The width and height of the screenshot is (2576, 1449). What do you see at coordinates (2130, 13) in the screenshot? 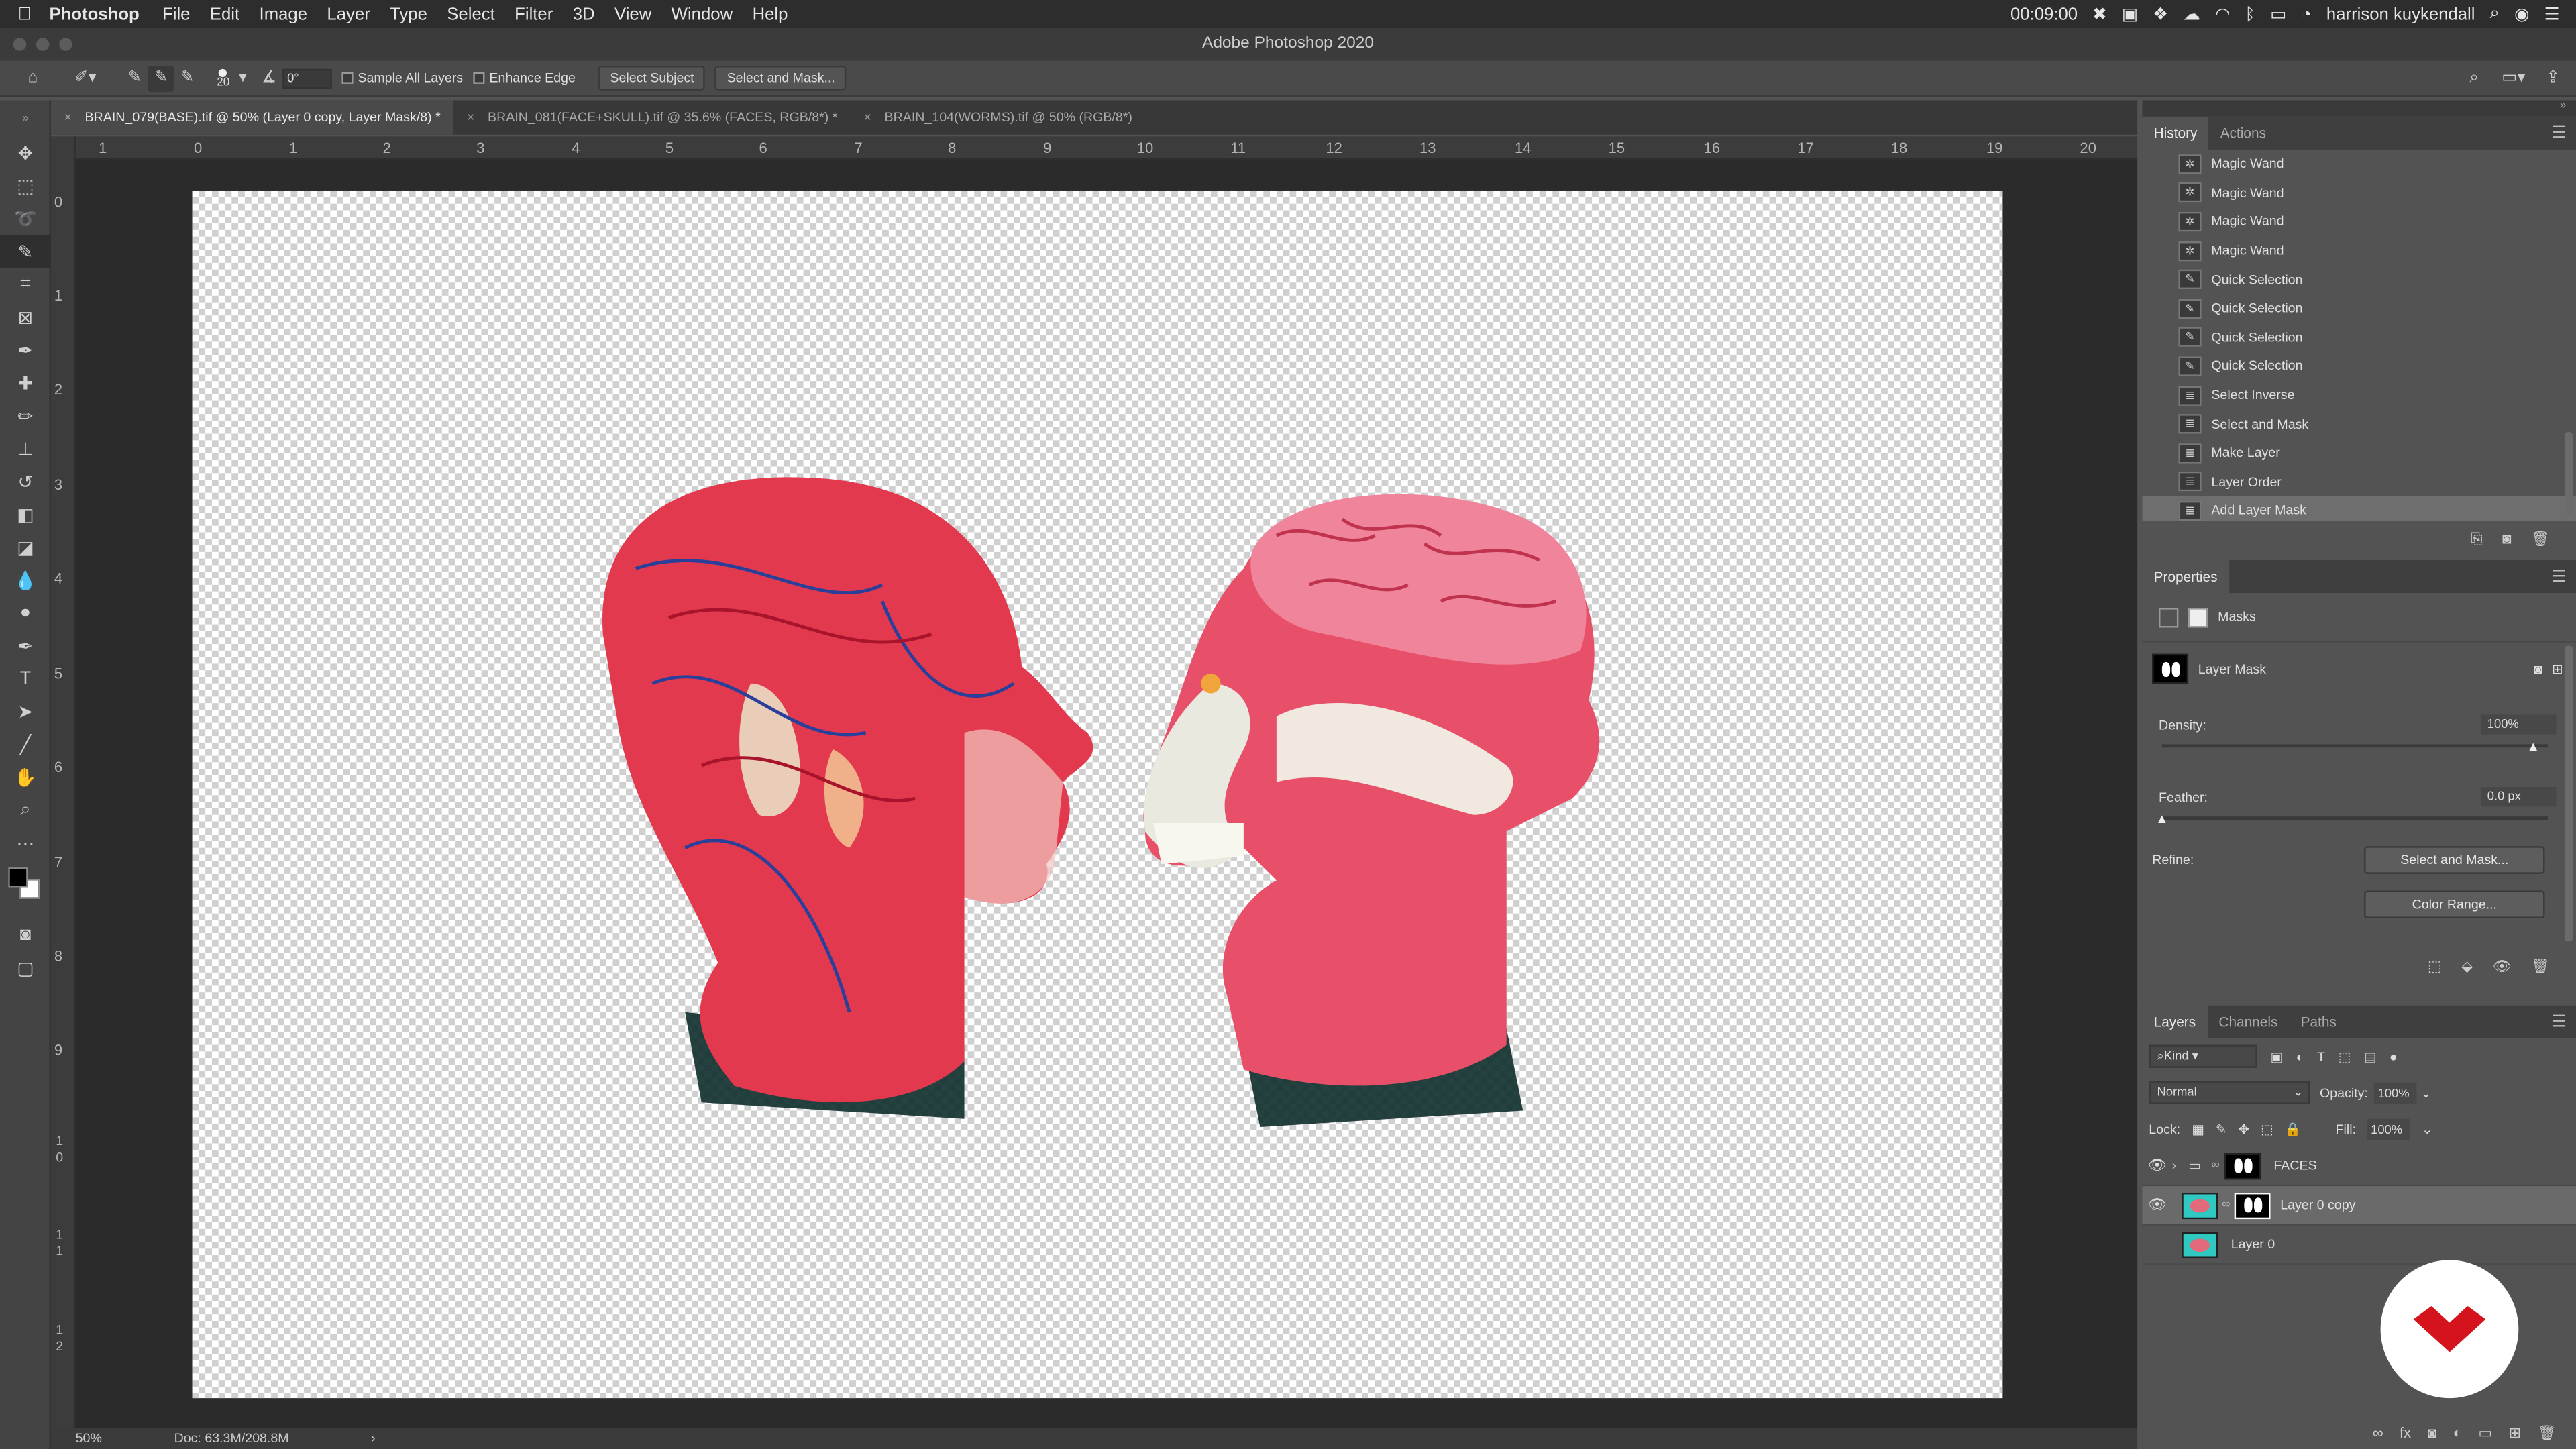
I see `display-icon: ▣` at bounding box center [2130, 13].